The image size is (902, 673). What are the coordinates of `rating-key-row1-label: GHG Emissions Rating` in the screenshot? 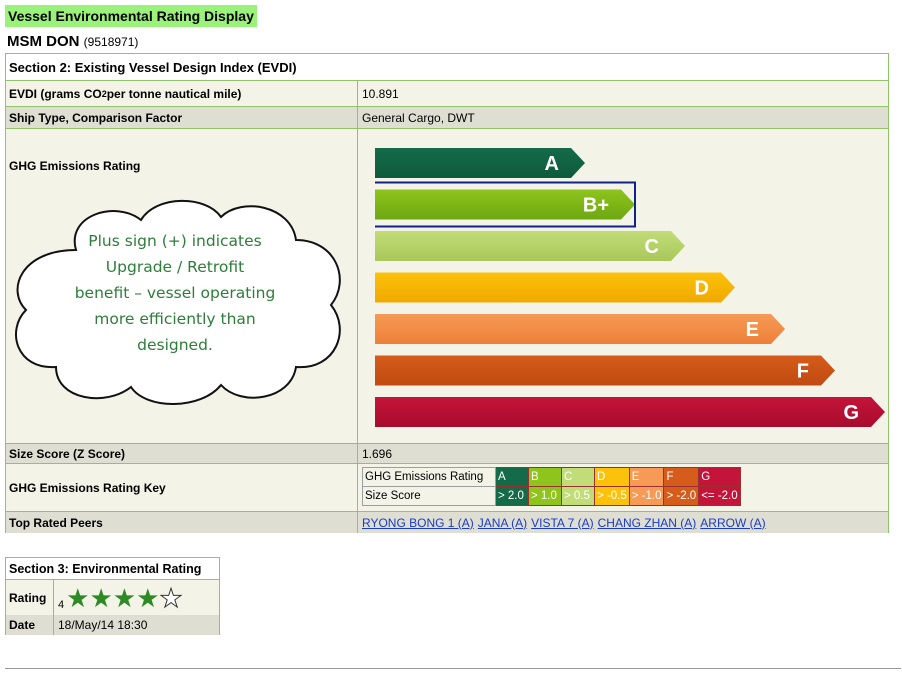 It's located at (429, 477).